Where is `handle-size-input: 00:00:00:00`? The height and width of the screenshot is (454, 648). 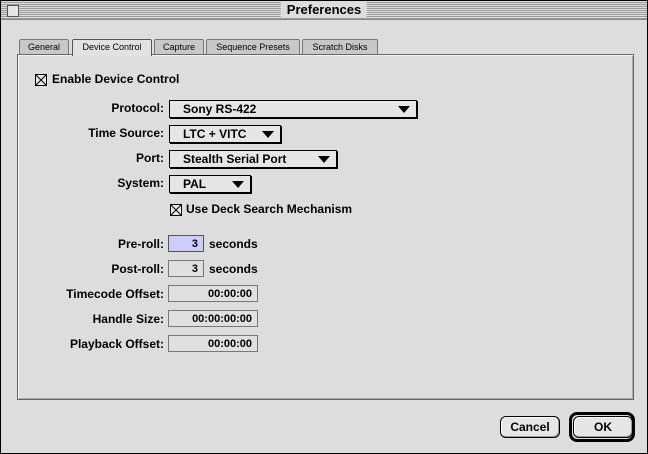 handle-size-input: 00:00:00:00 is located at coordinates (213, 318).